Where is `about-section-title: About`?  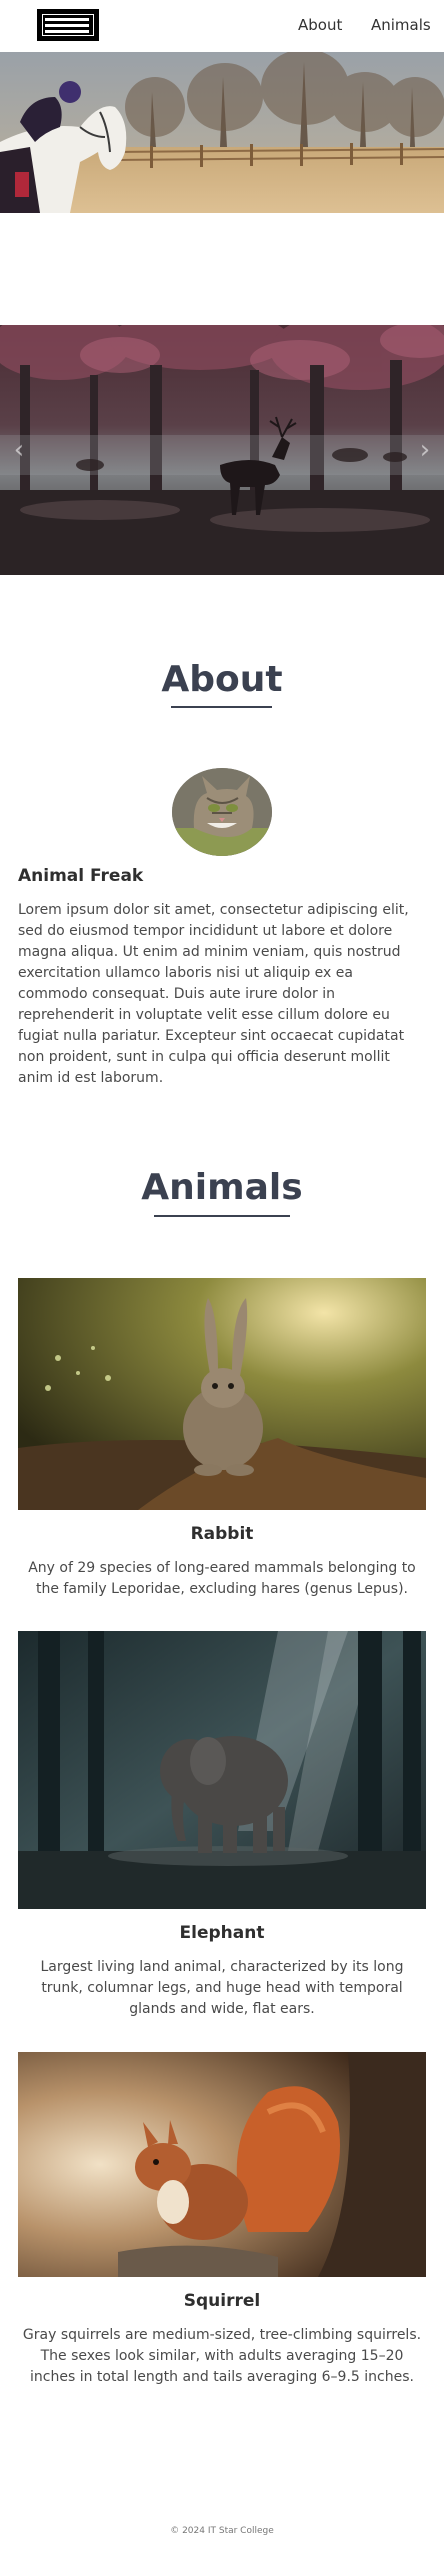 about-section-title: About is located at coordinates (222, 679).